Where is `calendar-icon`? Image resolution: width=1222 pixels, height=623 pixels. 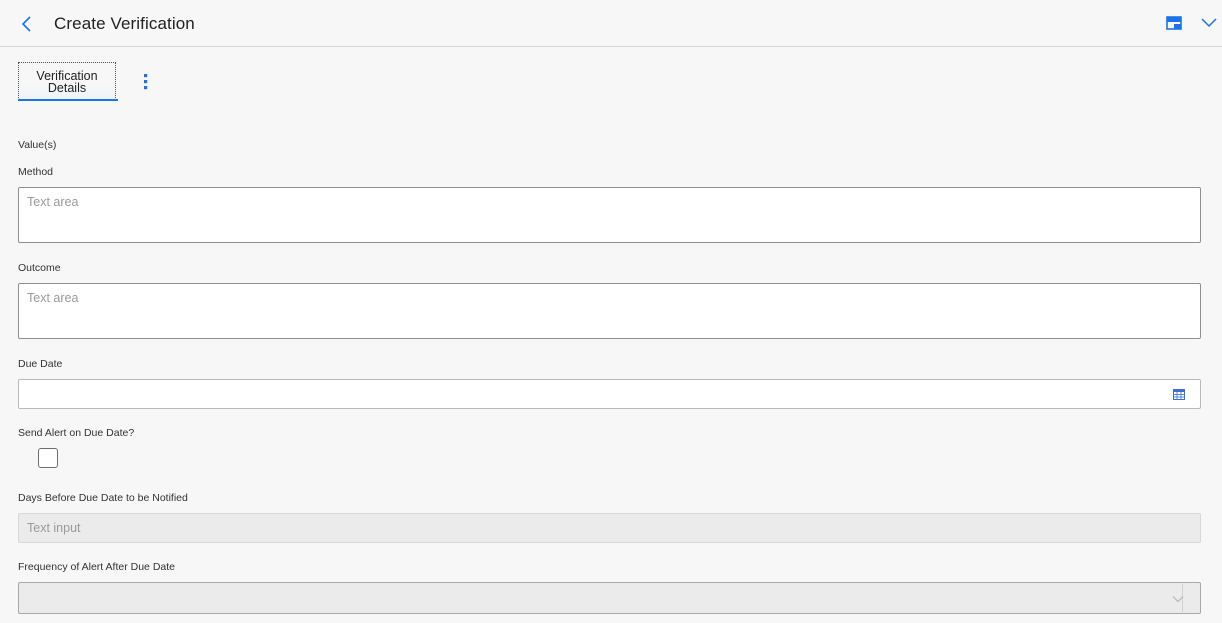 calendar-icon is located at coordinates (1179, 394).